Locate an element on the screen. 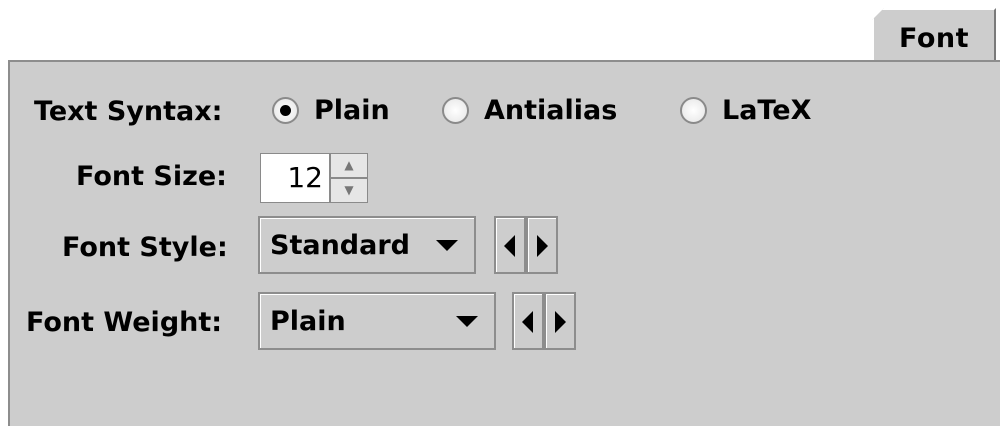 Image resolution: width=1000 pixels, height=426 pixels. font-style-previous-button is located at coordinates (510, 245).